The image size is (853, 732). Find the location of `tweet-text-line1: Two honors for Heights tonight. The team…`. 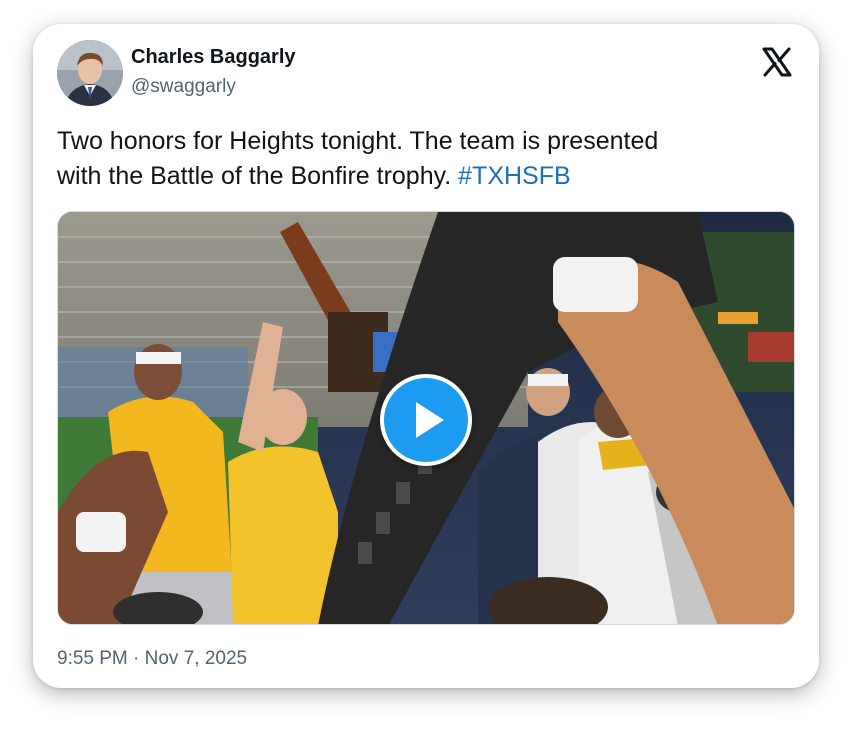

tweet-text-line1: Two honors for Heights tonight. The team… is located at coordinates (358, 141).